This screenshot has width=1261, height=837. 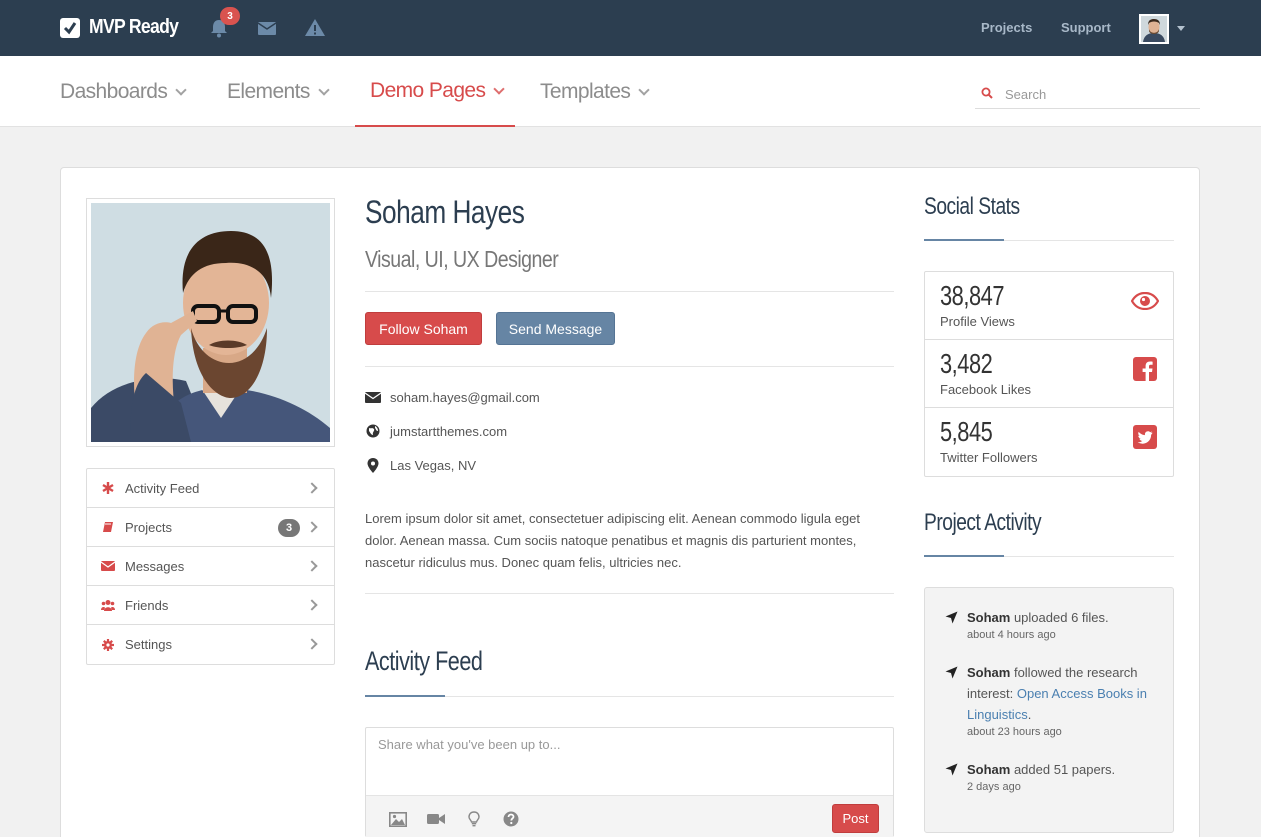 What do you see at coordinates (555, 328) in the screenshot?
I see `send-message-button: Send Message` at bounding box center [555, 328].